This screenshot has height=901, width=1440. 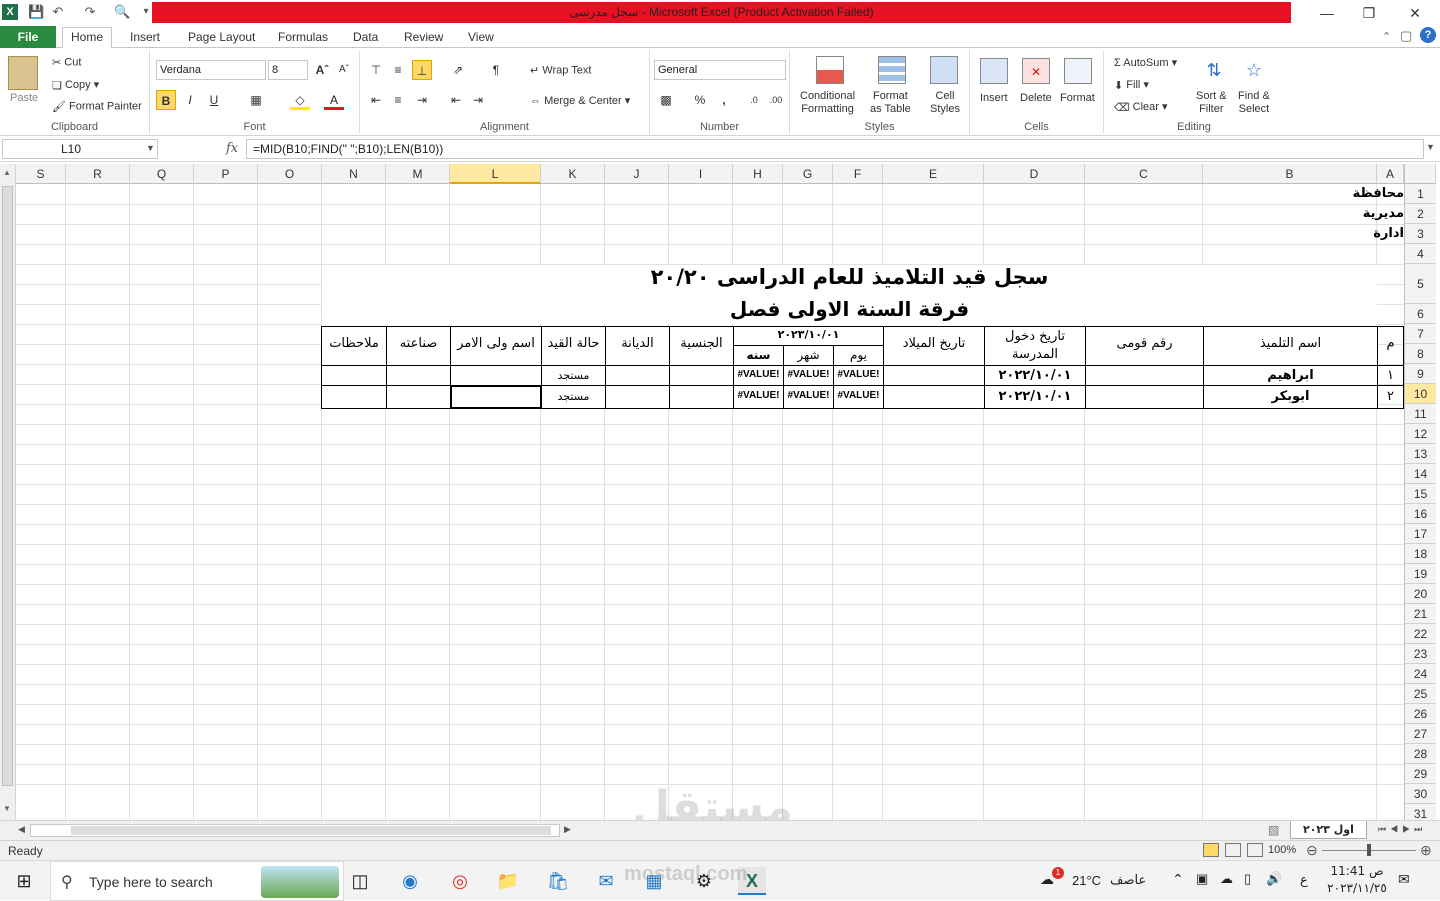 I want to click on restore-button: ❐, so click(x=1369, y=13).